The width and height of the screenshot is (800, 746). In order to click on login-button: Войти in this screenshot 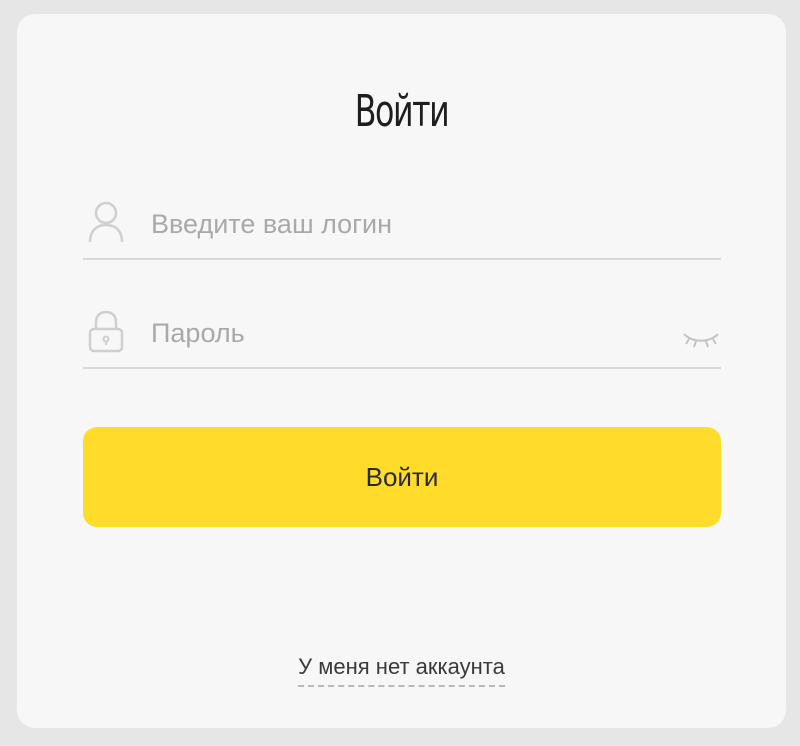, I will do `click(402, 477)`.